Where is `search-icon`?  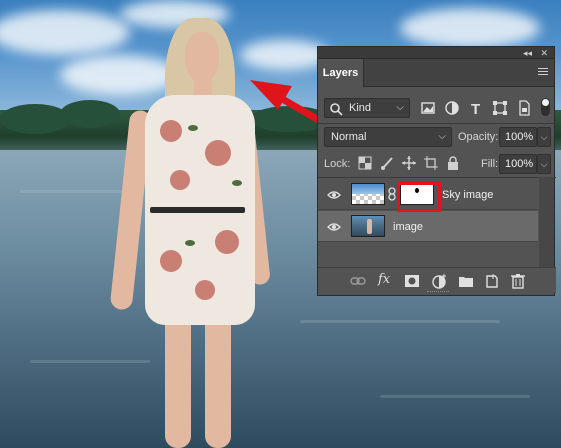
search-icon is located at coordinates (336, 109).